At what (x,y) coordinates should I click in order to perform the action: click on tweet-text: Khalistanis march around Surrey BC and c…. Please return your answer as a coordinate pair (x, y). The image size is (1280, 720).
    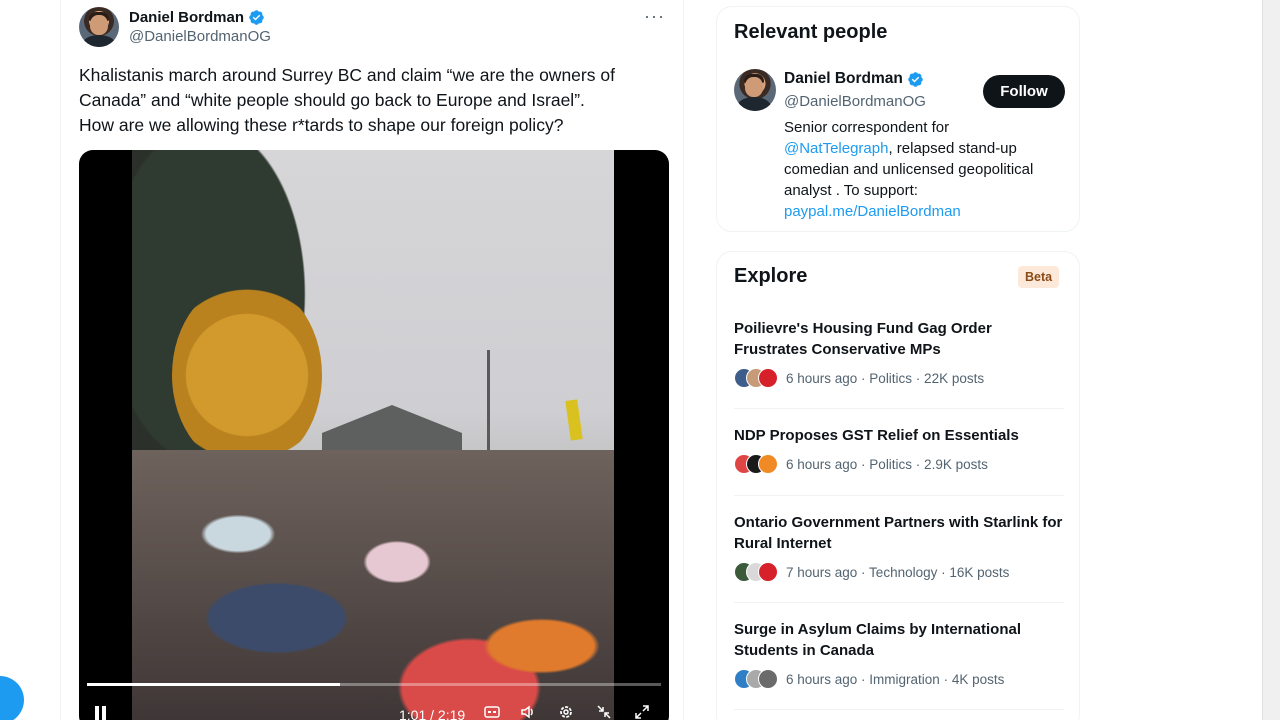
    Looking at the image, I should click on (374, 100).